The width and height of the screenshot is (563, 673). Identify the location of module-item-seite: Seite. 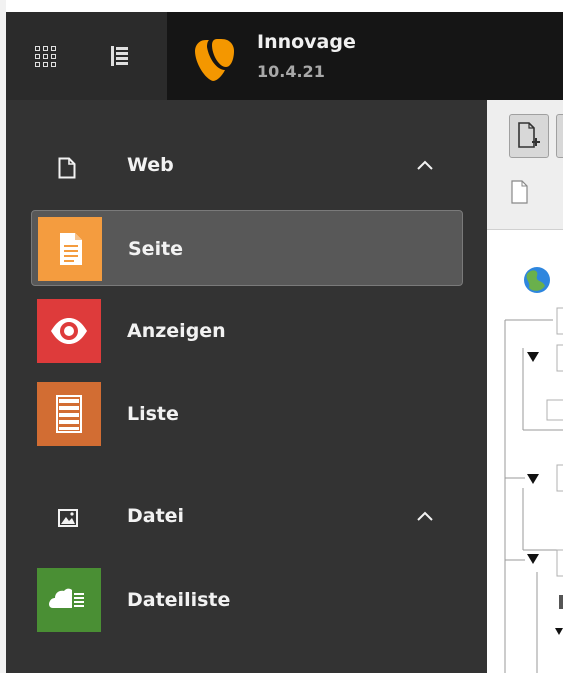
(247, 248).